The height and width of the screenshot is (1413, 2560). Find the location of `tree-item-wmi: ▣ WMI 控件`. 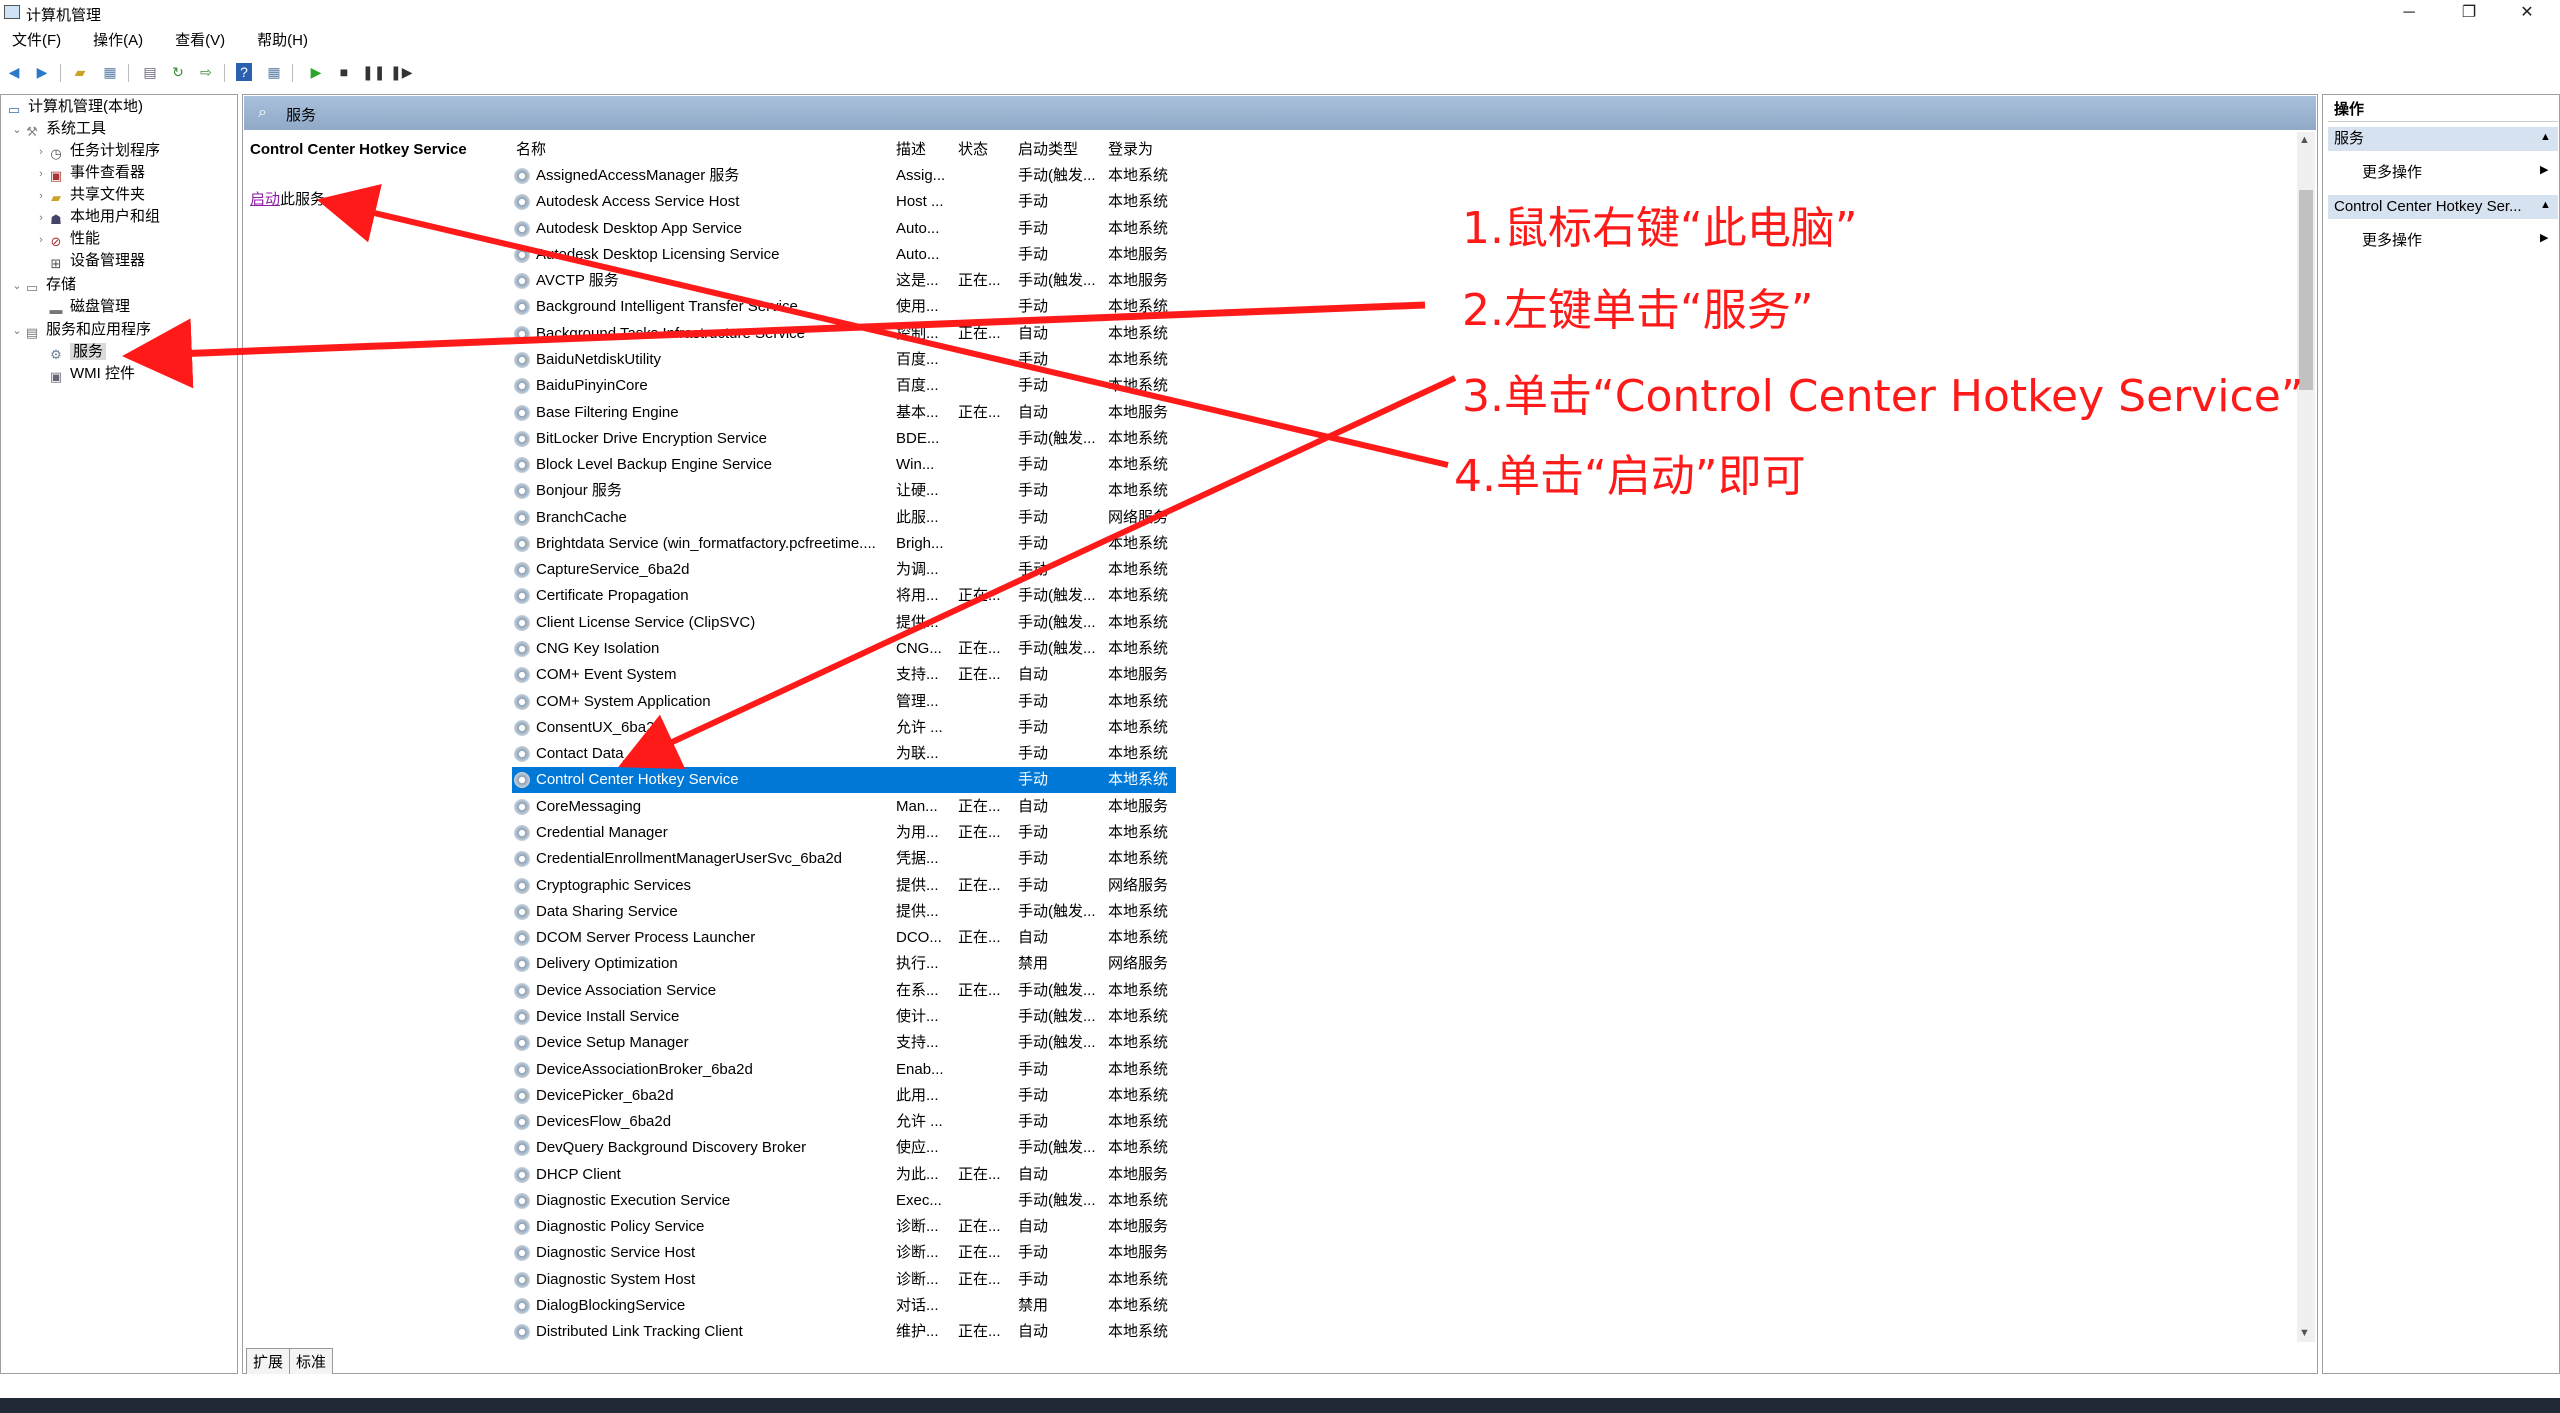

tree-item-wmi: ▣ WMI 控件 is located at coordinates (84, 374).